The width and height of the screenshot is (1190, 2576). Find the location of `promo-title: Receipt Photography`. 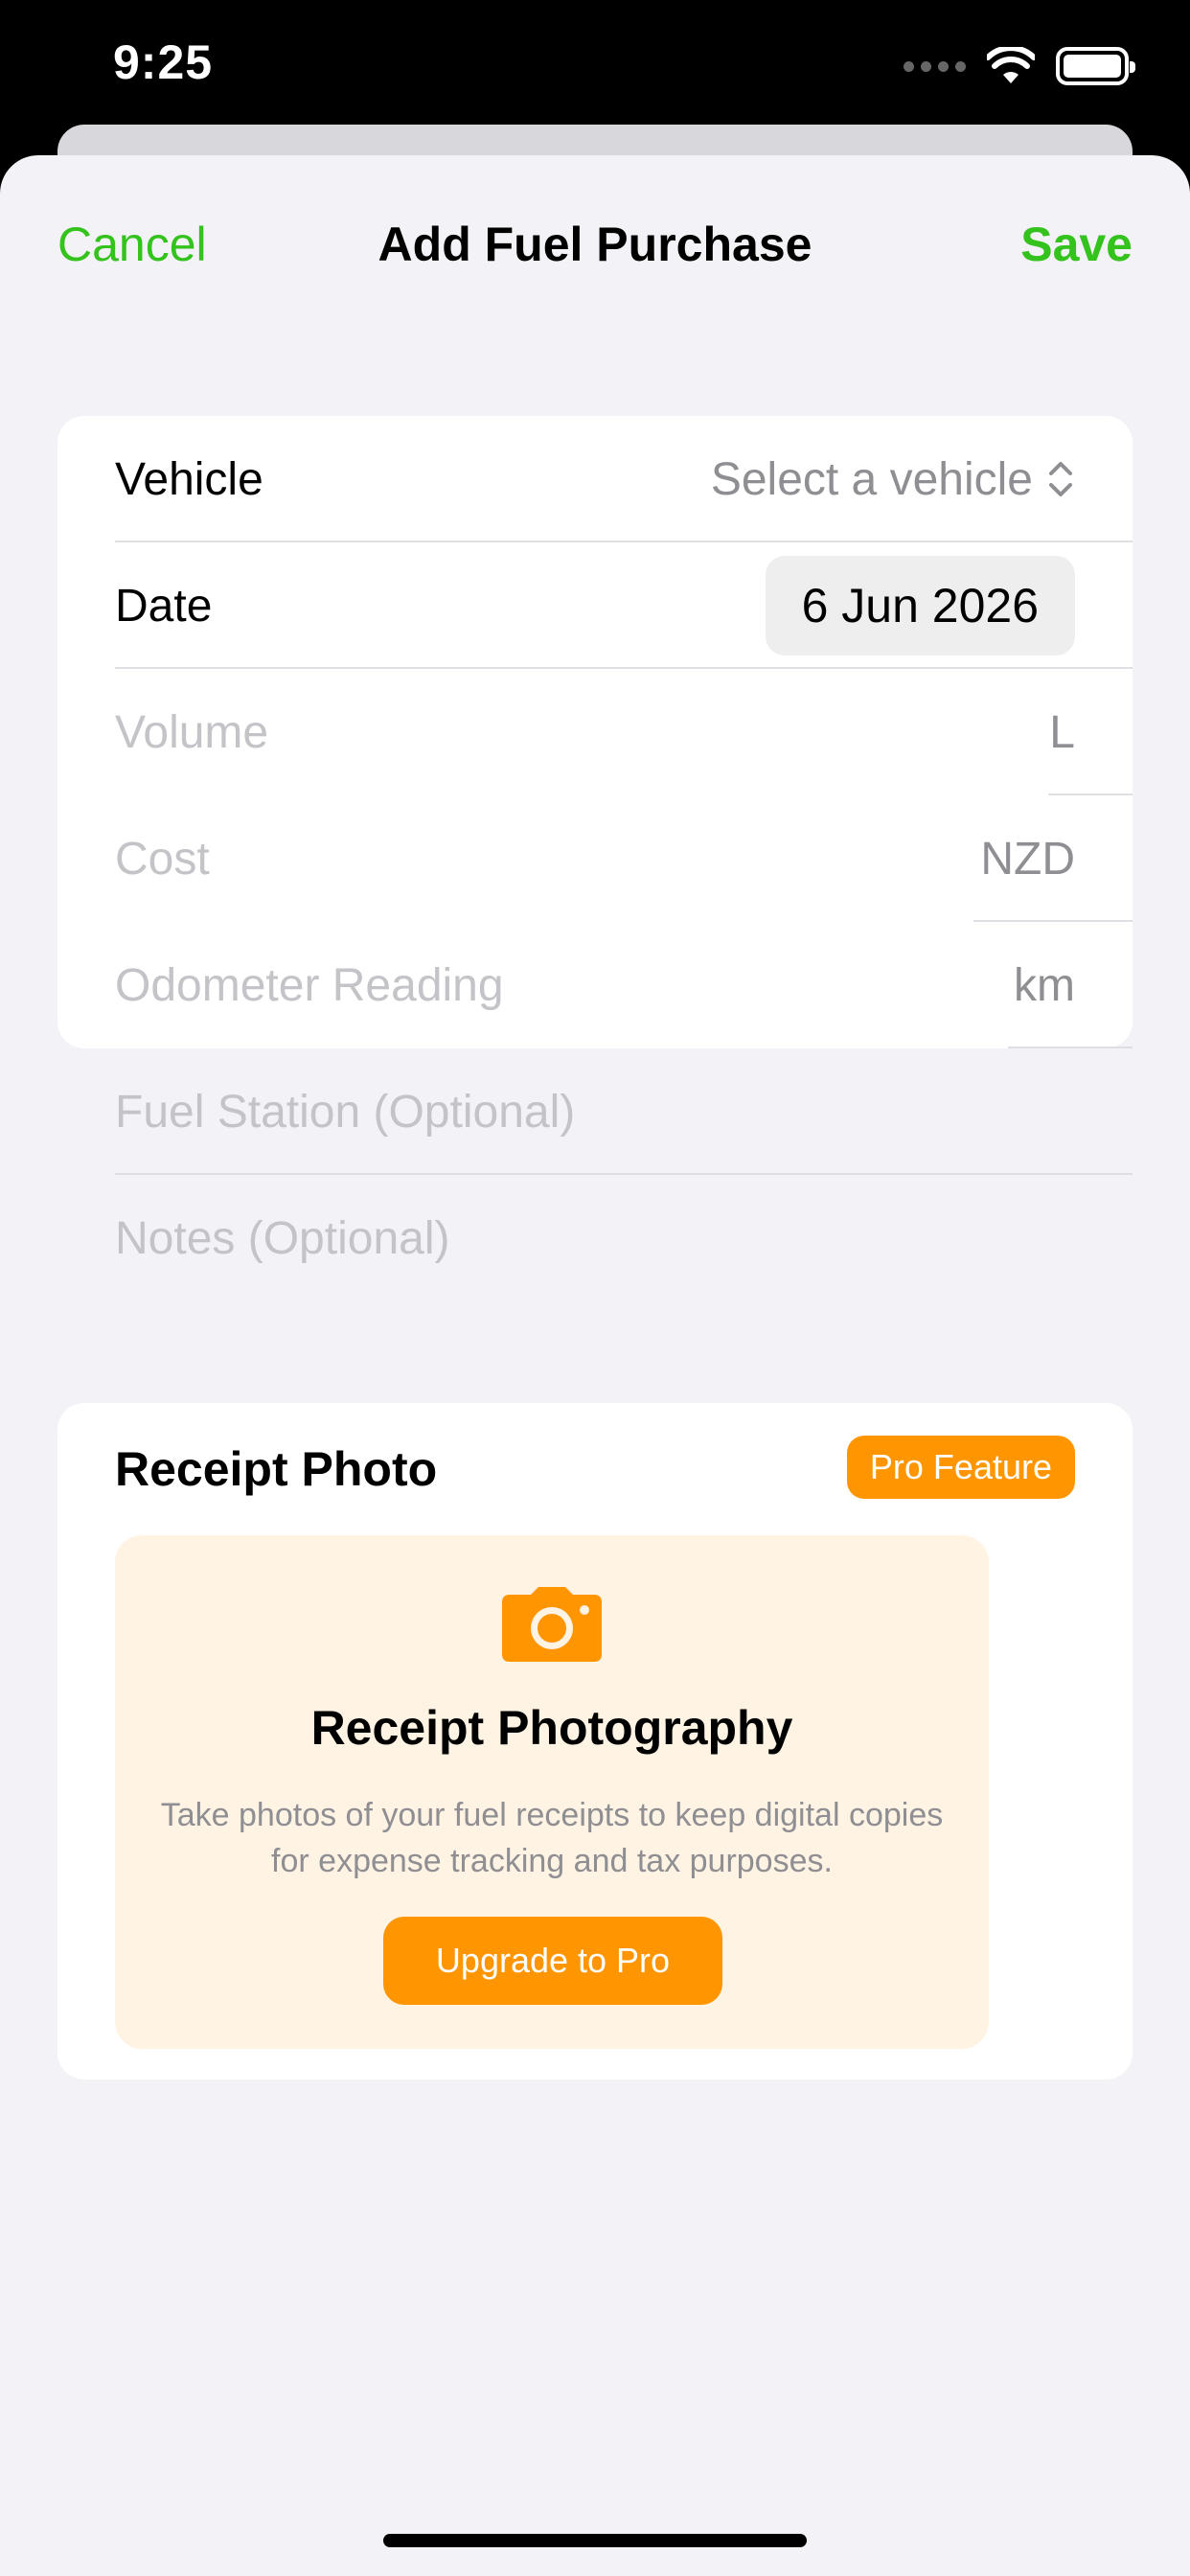

promo-title: Receipt Photography is located at coordinates (552, 1728).